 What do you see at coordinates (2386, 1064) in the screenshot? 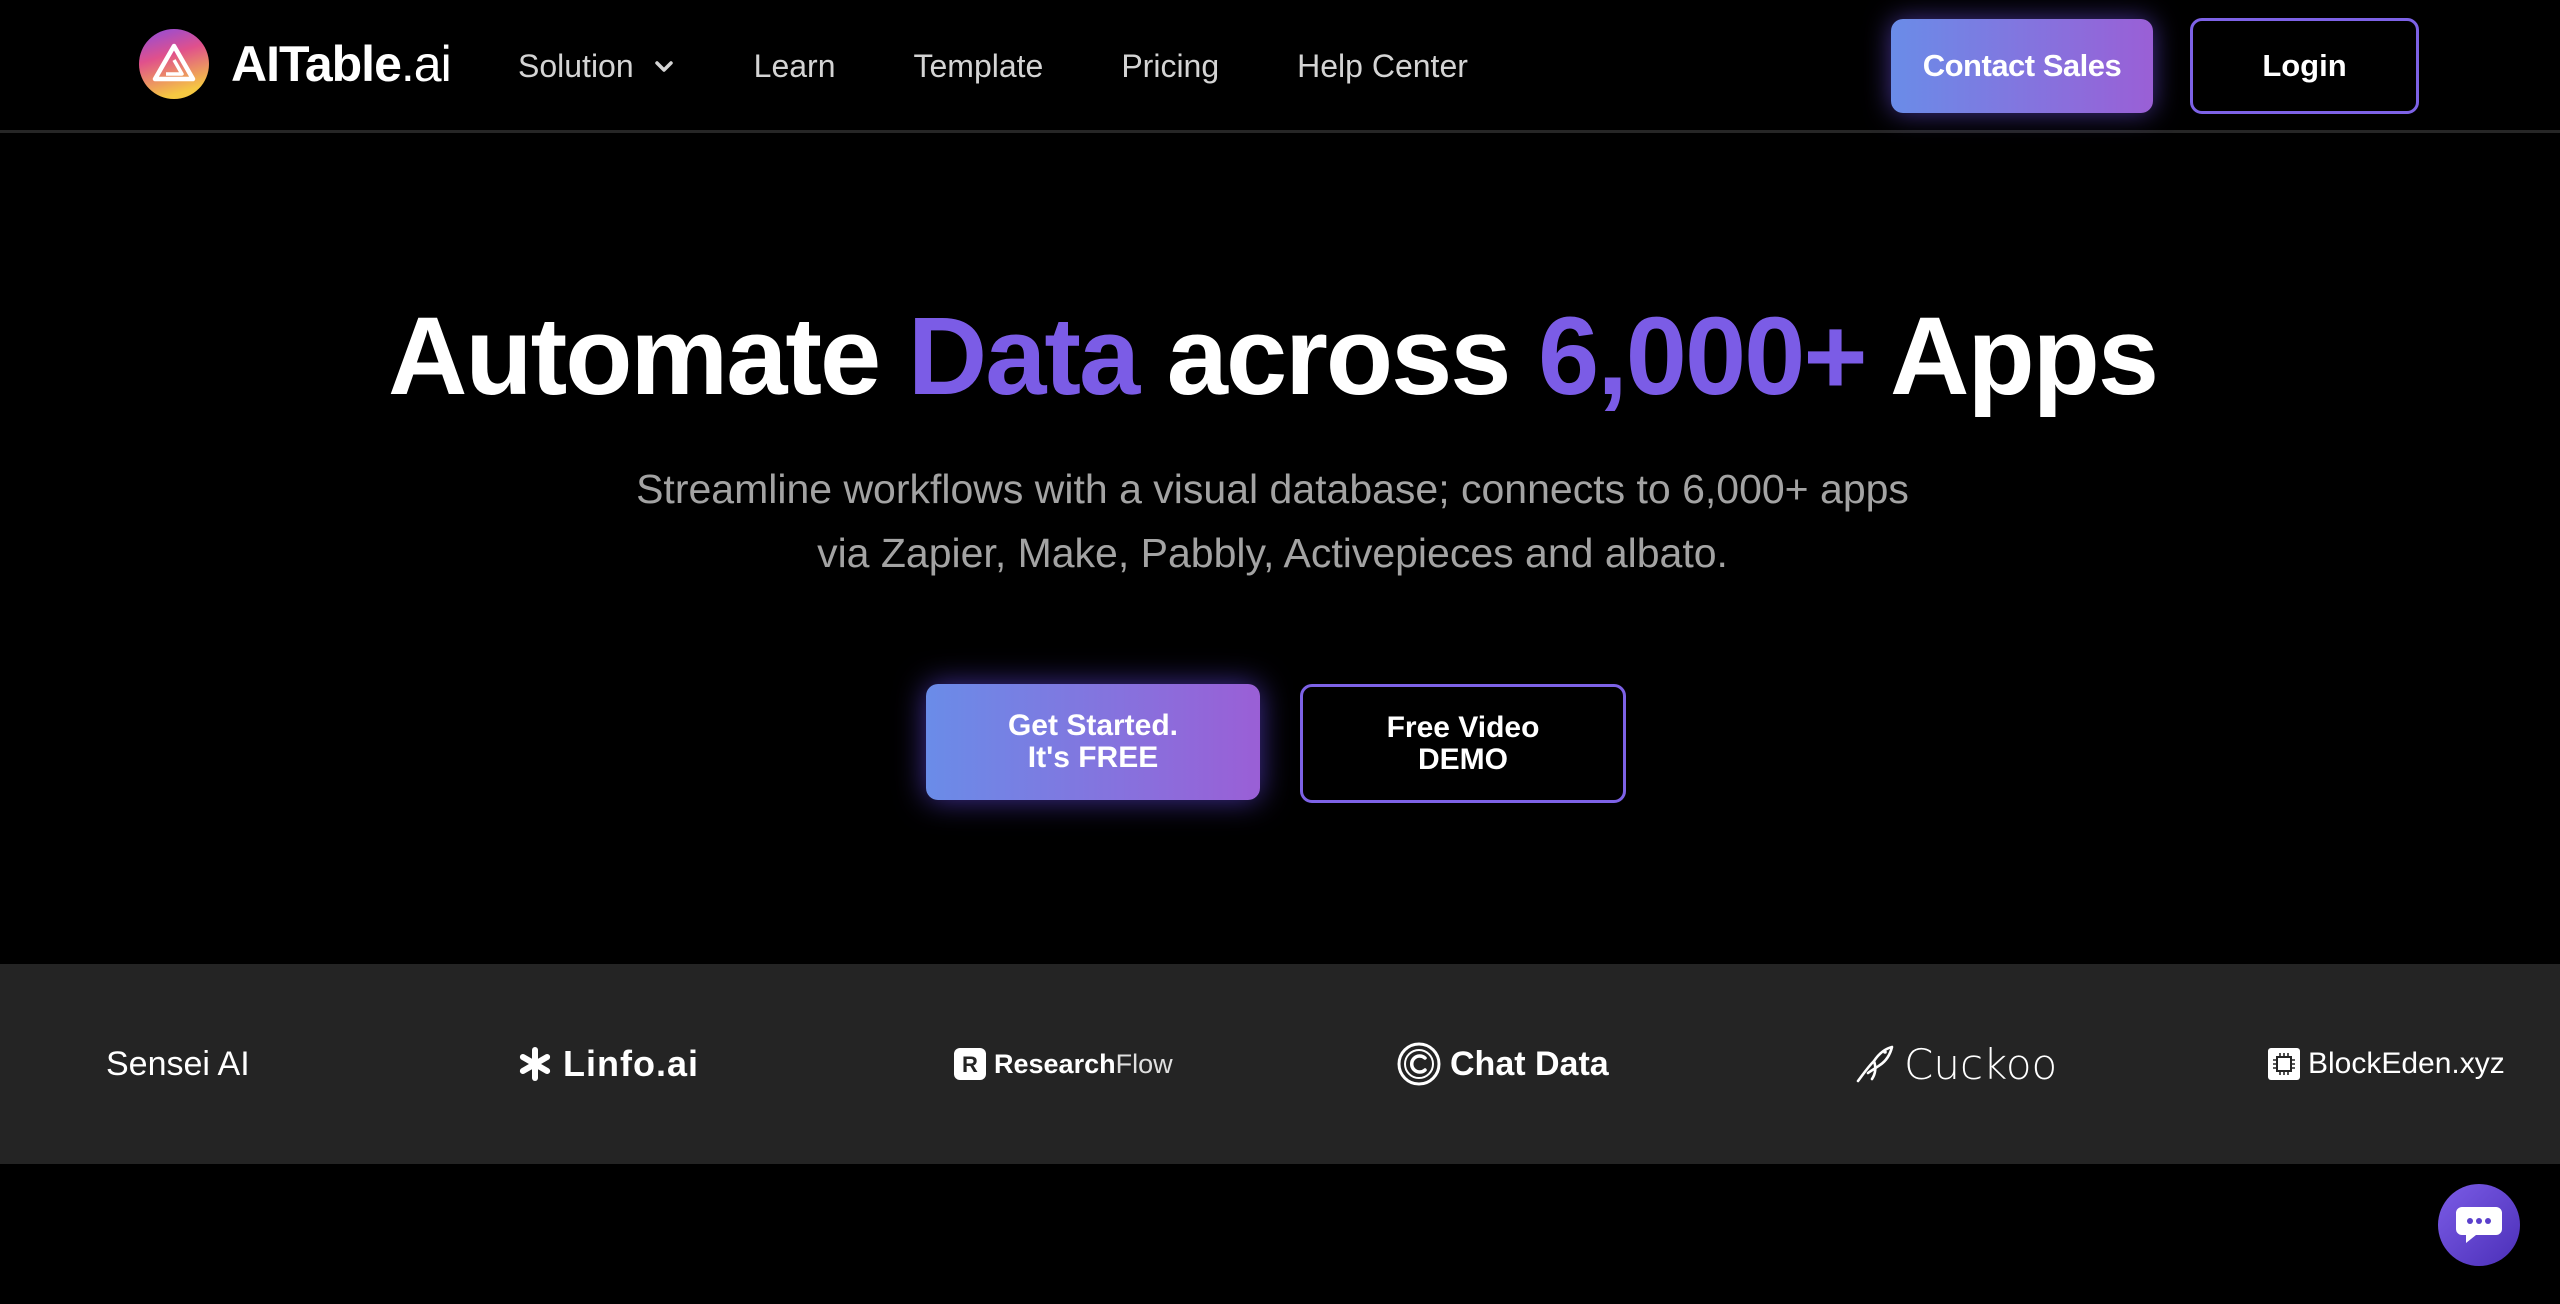
I see `customer-logo-blockeden: BlockEden.xyz` at bounding box center [2386, 1064].